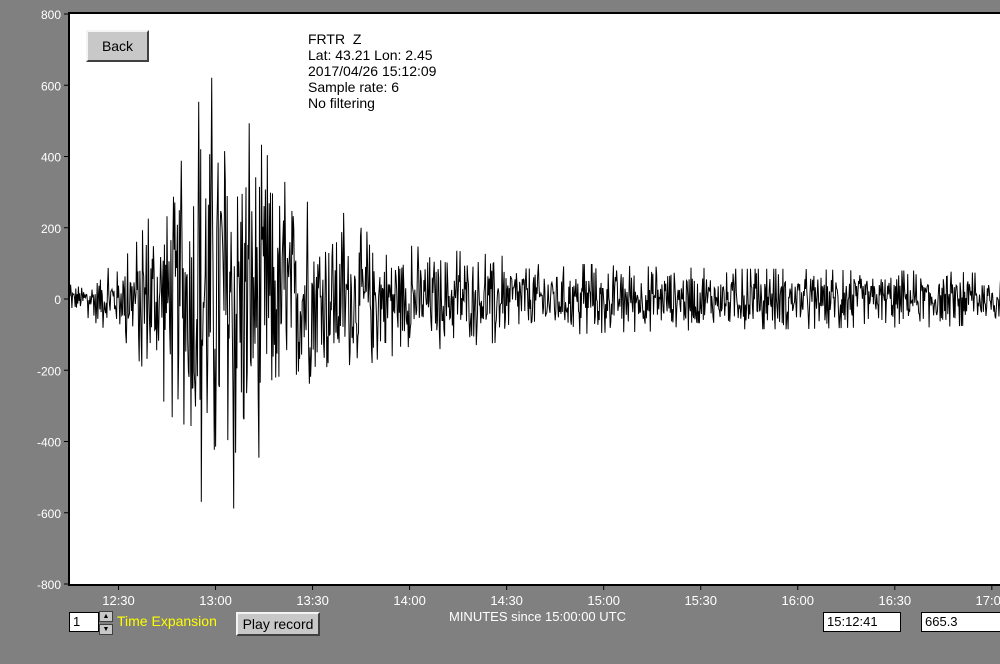 The width and height of the screenshot is (1000, 664). I want to click on x-tick-label: 16:30, so click(895, 600).